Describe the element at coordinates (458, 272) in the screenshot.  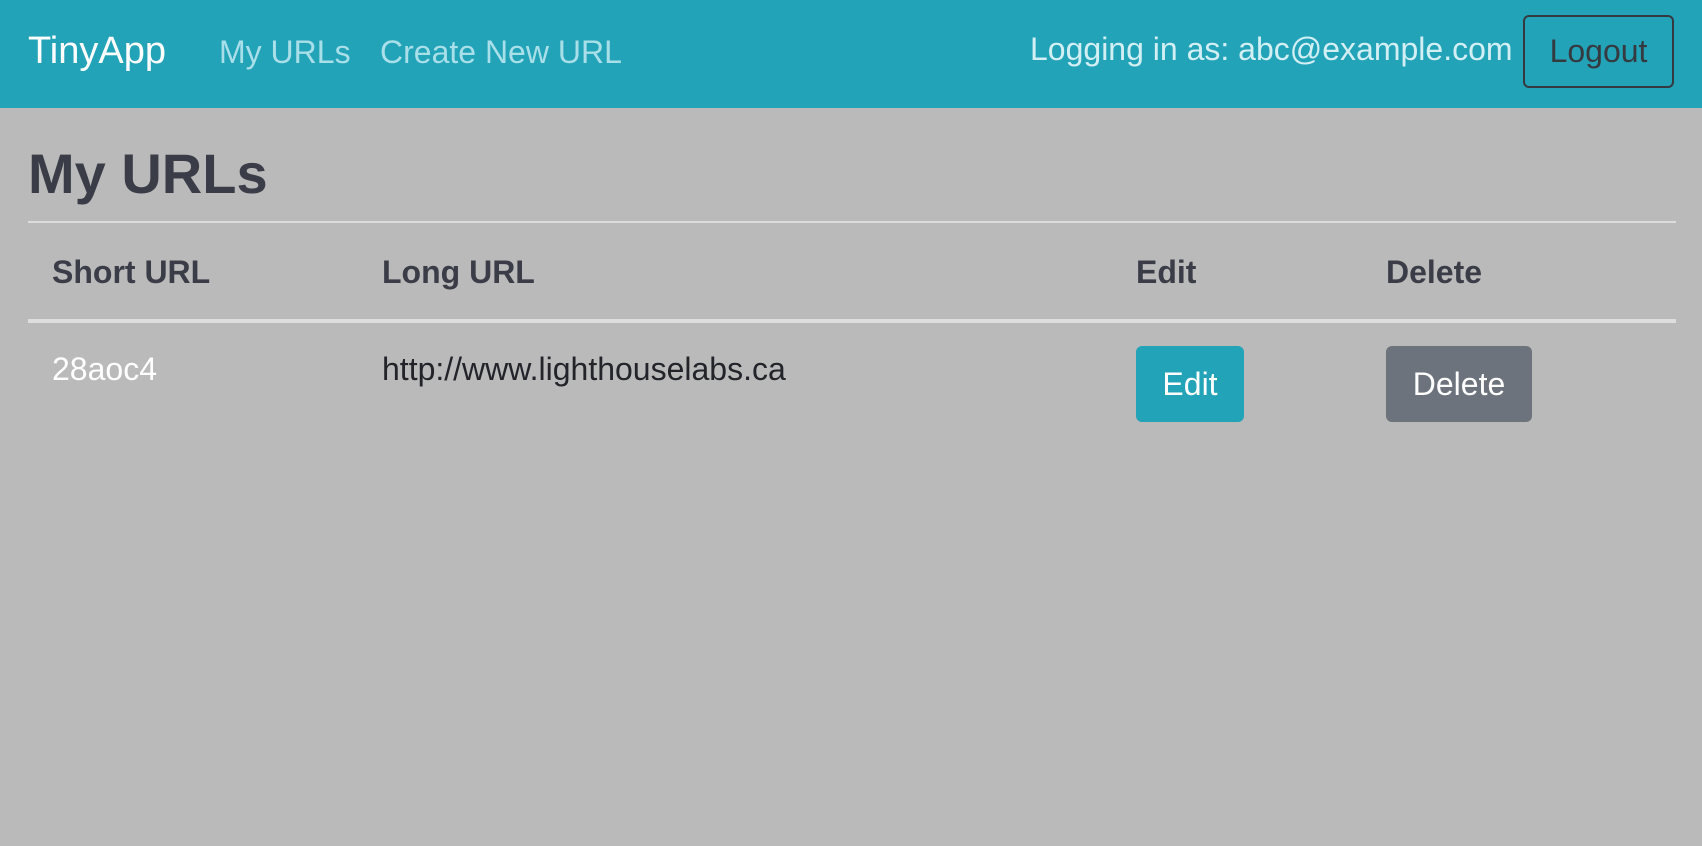
I see `column-header-long-url: Long URL` at that location.